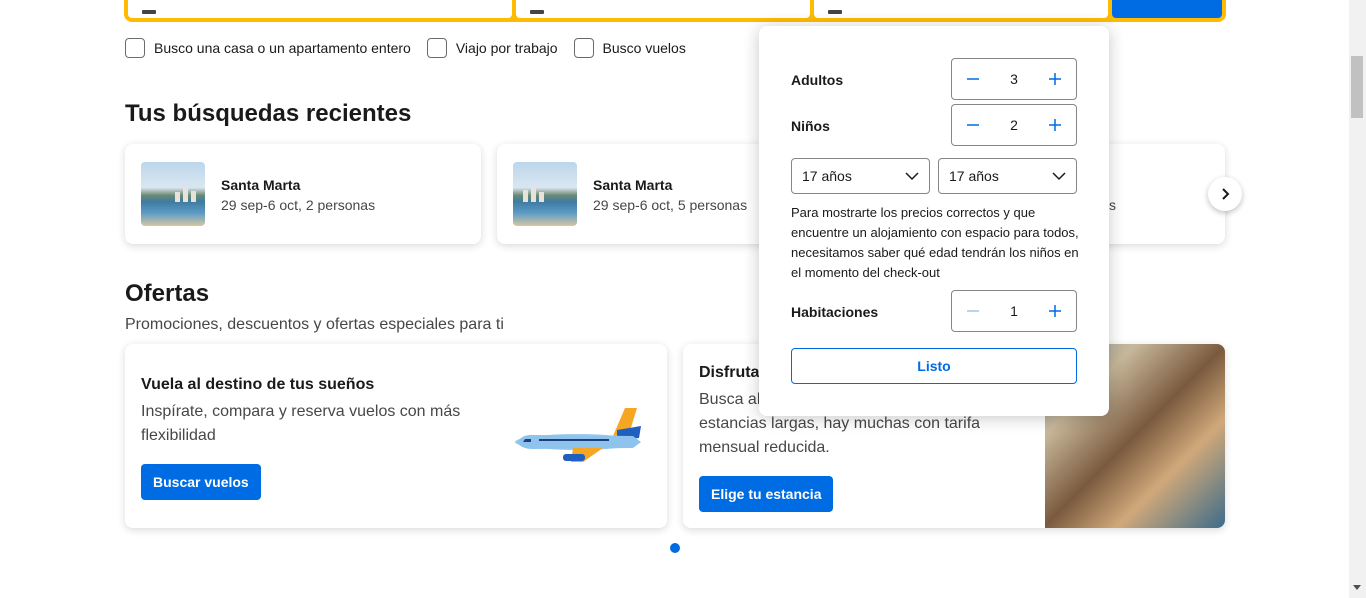  What do you see at coordinates (860, 176) in the screenshot?
I see `child-age-select-1: 17 años` at bounding box center [860, 176].